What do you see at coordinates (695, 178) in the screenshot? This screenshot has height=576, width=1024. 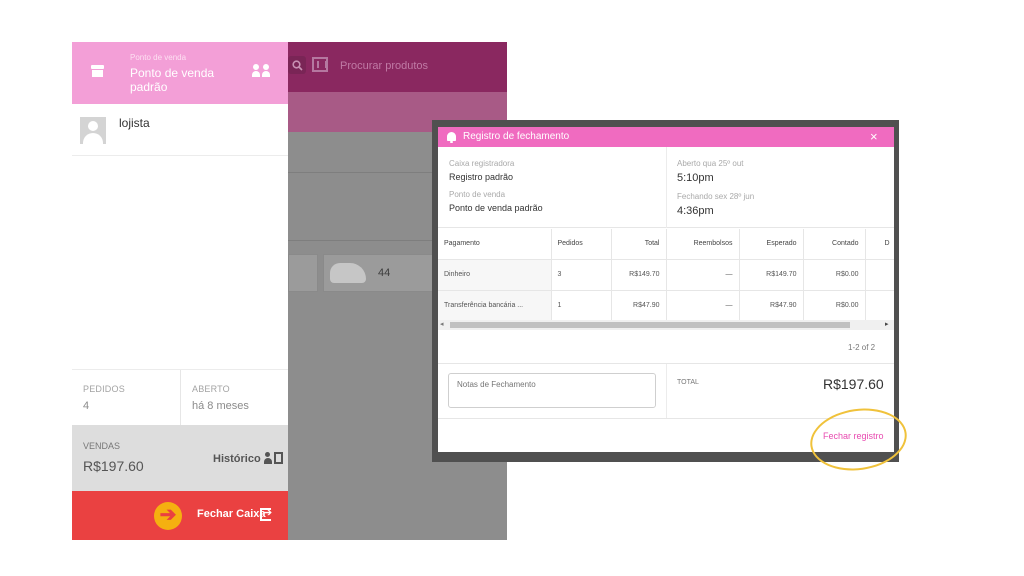 I see `opened-time: 5:10pm` at bounding box center [695, 178].